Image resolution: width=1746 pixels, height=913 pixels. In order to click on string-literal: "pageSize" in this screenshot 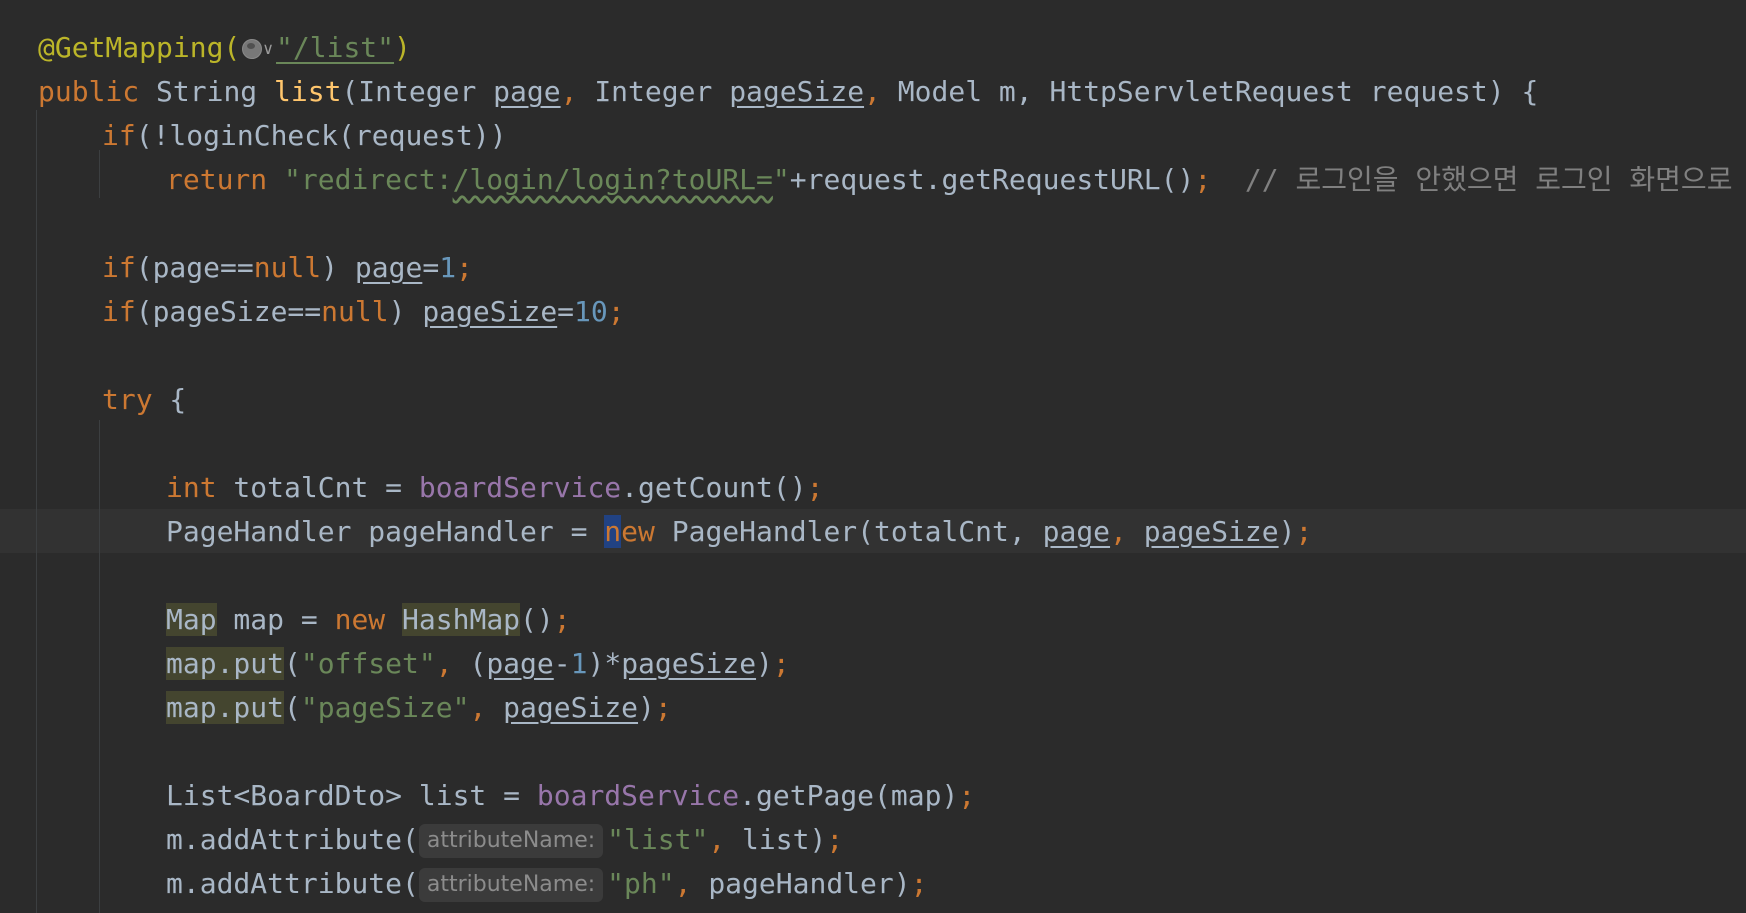, I will do `click(385, 707)`.